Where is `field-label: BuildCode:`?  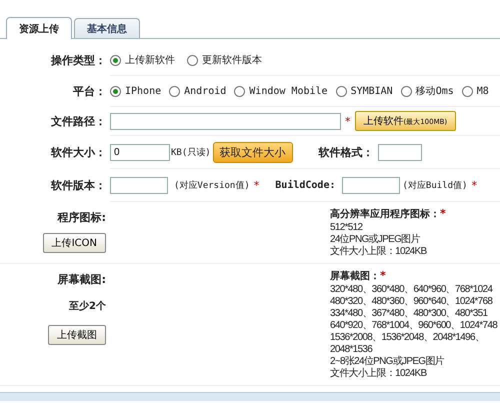
field-label: BuildCode: is located at coordinates (305, 185).